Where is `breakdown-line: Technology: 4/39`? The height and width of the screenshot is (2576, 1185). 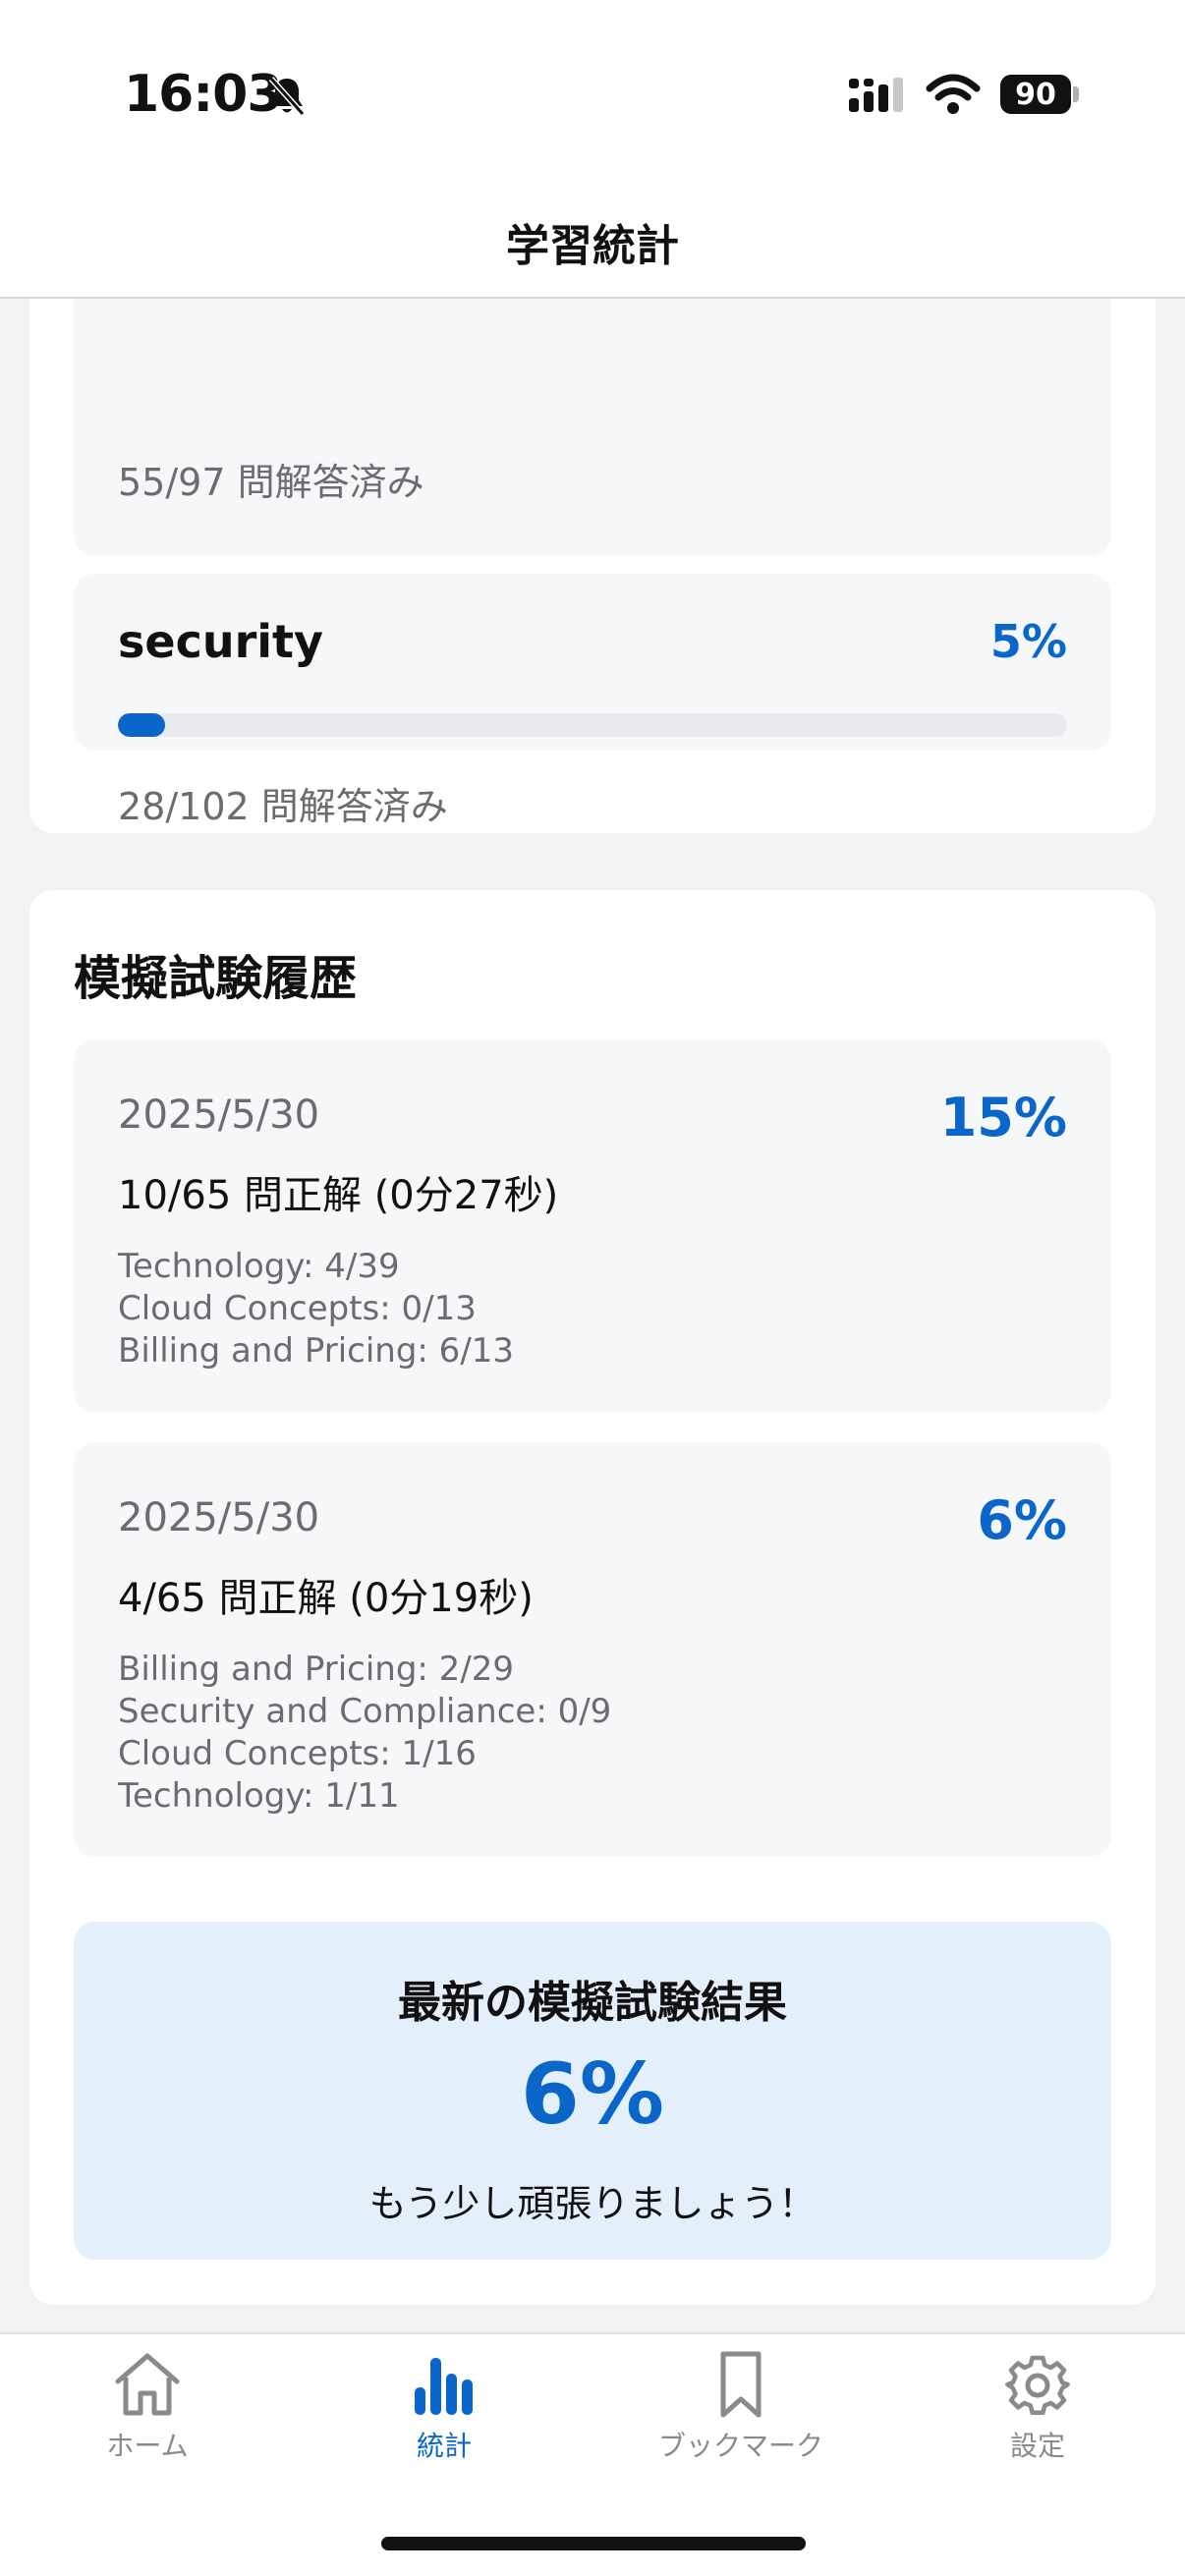 breakdown-line: Technology: 4/39 is located at coordinates (259, 1266).